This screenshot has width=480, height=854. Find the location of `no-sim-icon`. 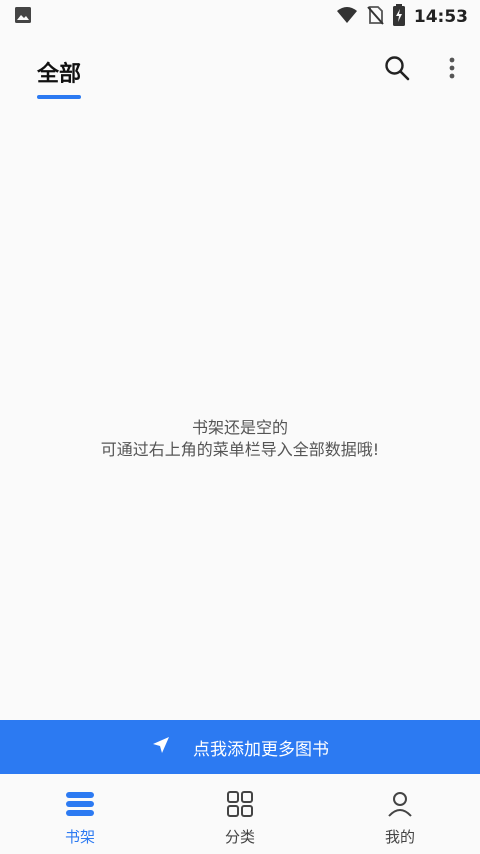

no-sim-icon is located at coordinates (375, 17).